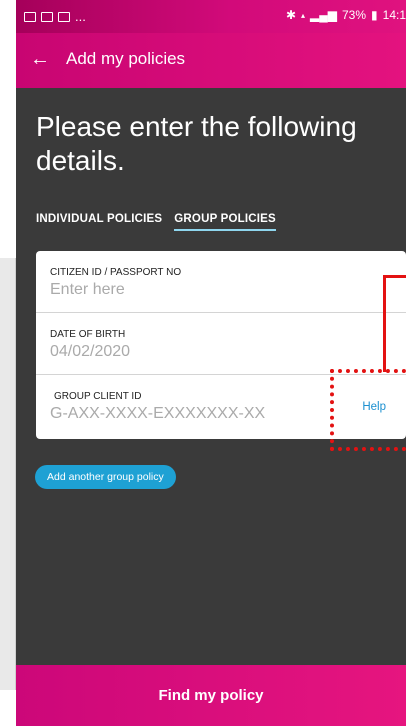  What do you see at coordinates (225, 222) in the screenshot?
I see `tab-group-policies: GROUP POLICIES` at bounding box center [225, 222].